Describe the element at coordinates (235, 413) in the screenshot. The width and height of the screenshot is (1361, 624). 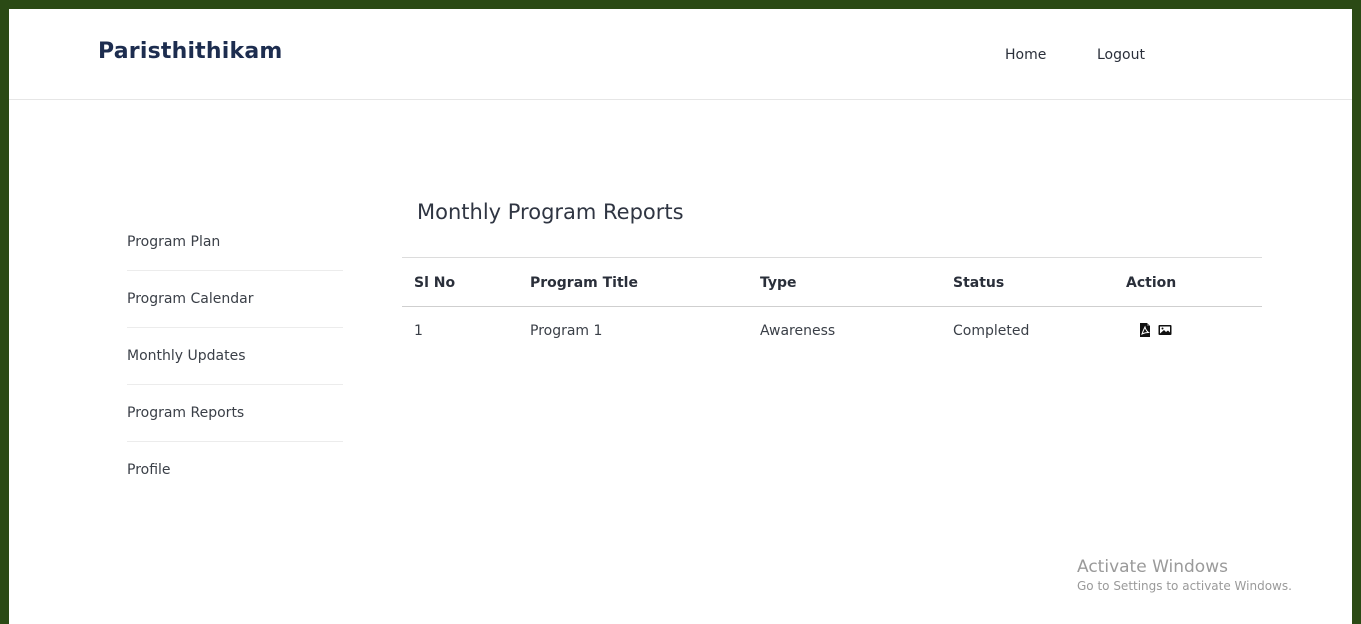
I see `sidebar-item-program-reports: Program Reports` at that location.